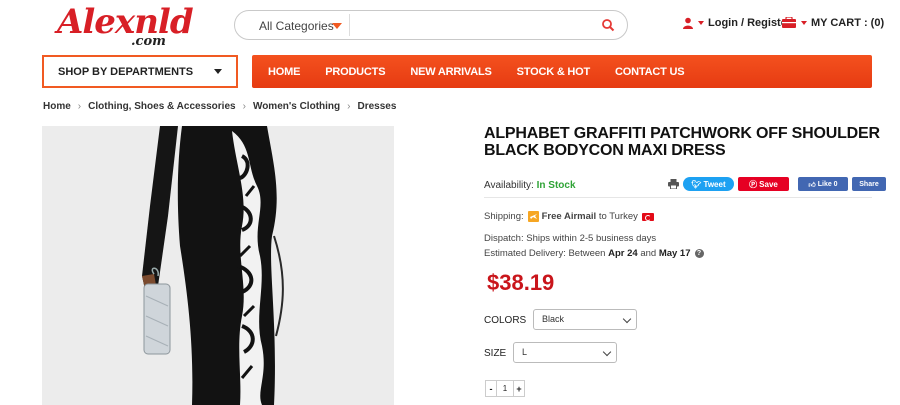  I want to click on shipping-info: Shipping: Free Airmail to Turkey, so click(569, 216).